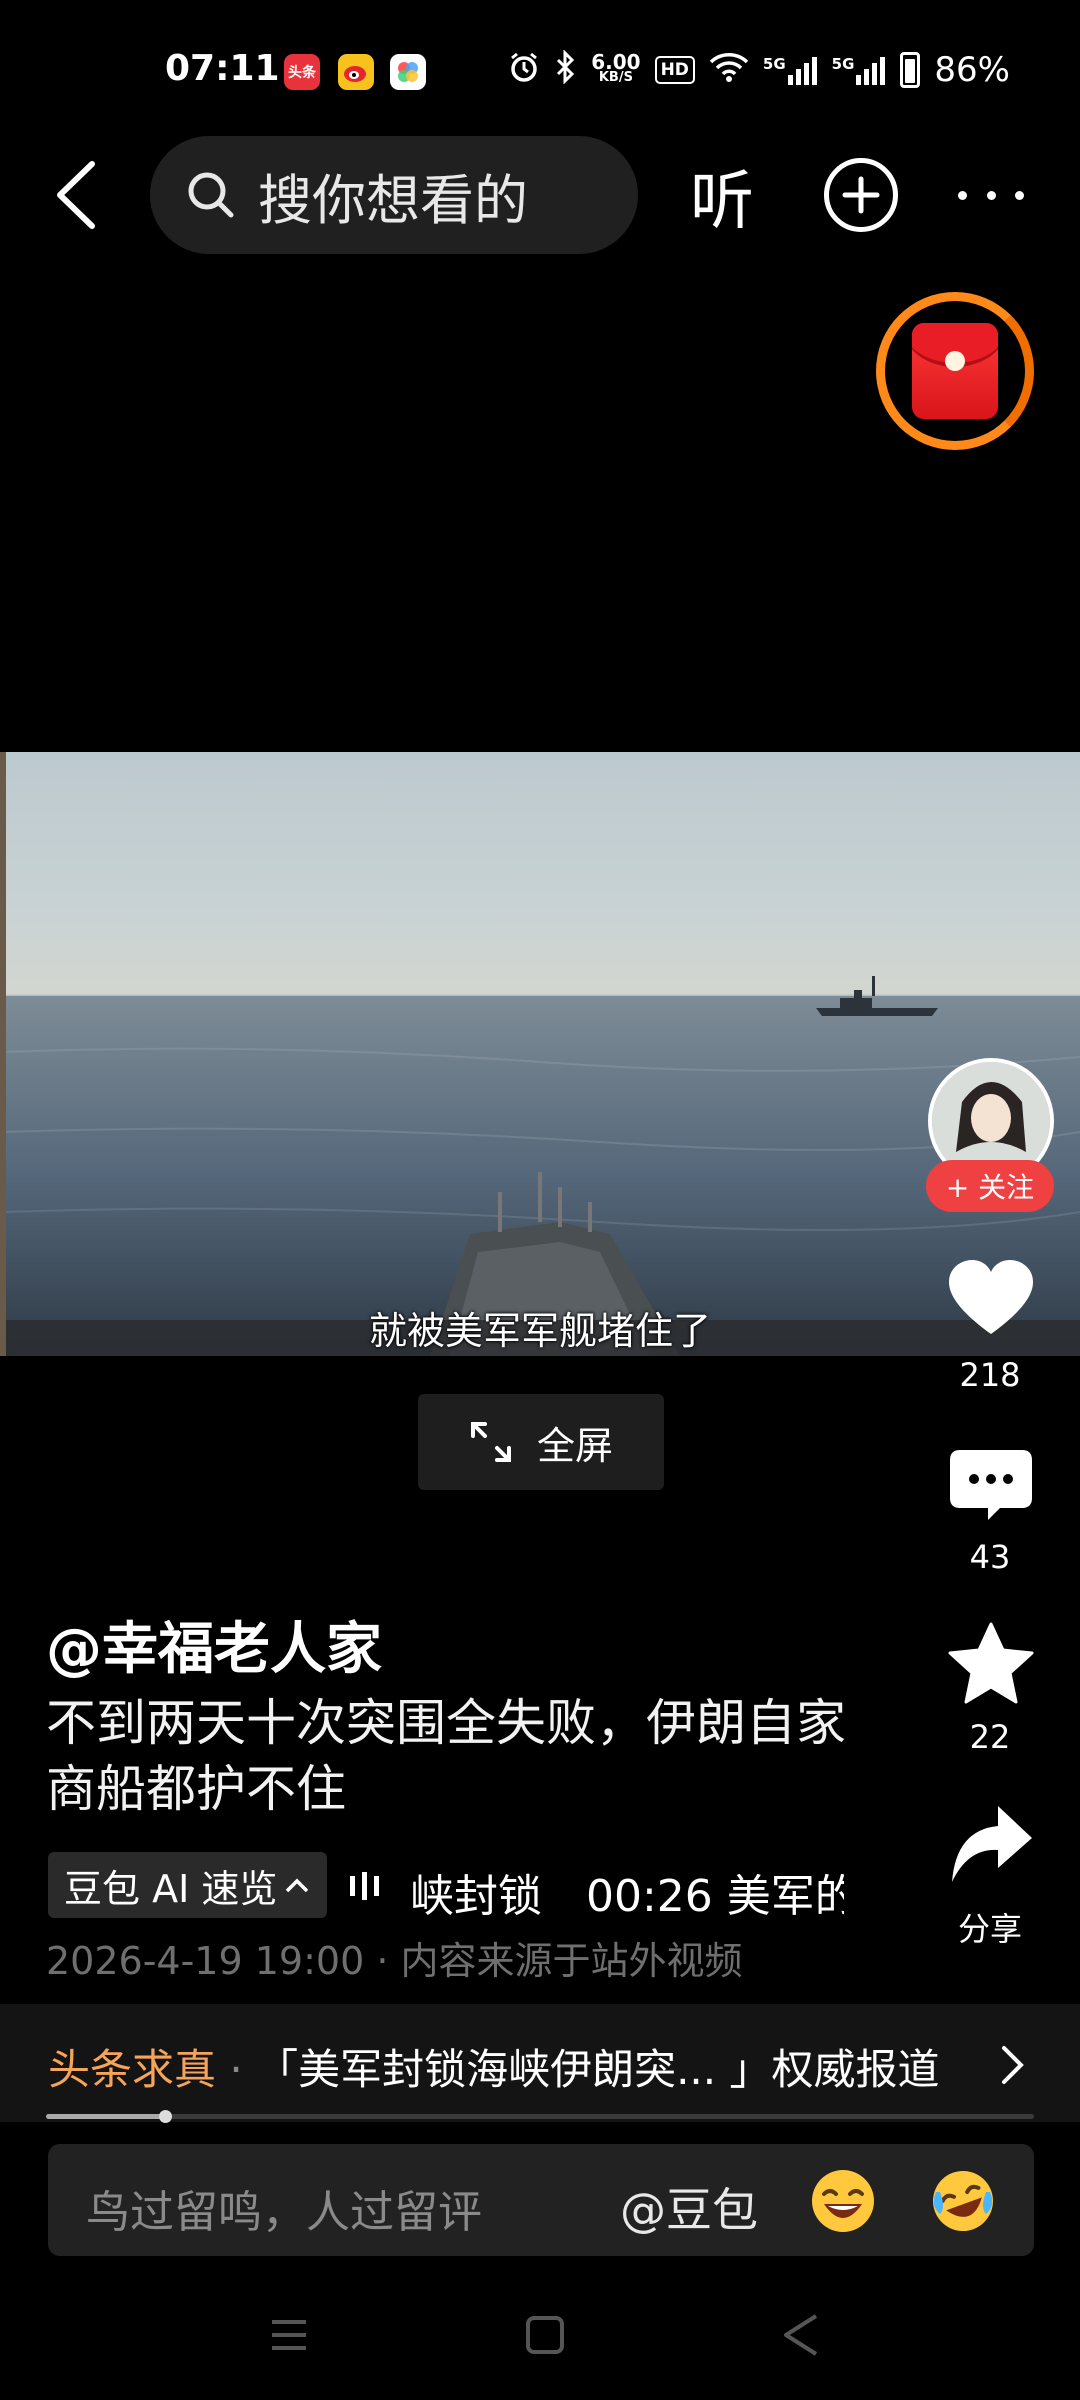 The width and height of the screenshot is (1080, 2400). Describe the element at coordinates (524, 70) in the screenshot. I see `alarm-icon` at that location.